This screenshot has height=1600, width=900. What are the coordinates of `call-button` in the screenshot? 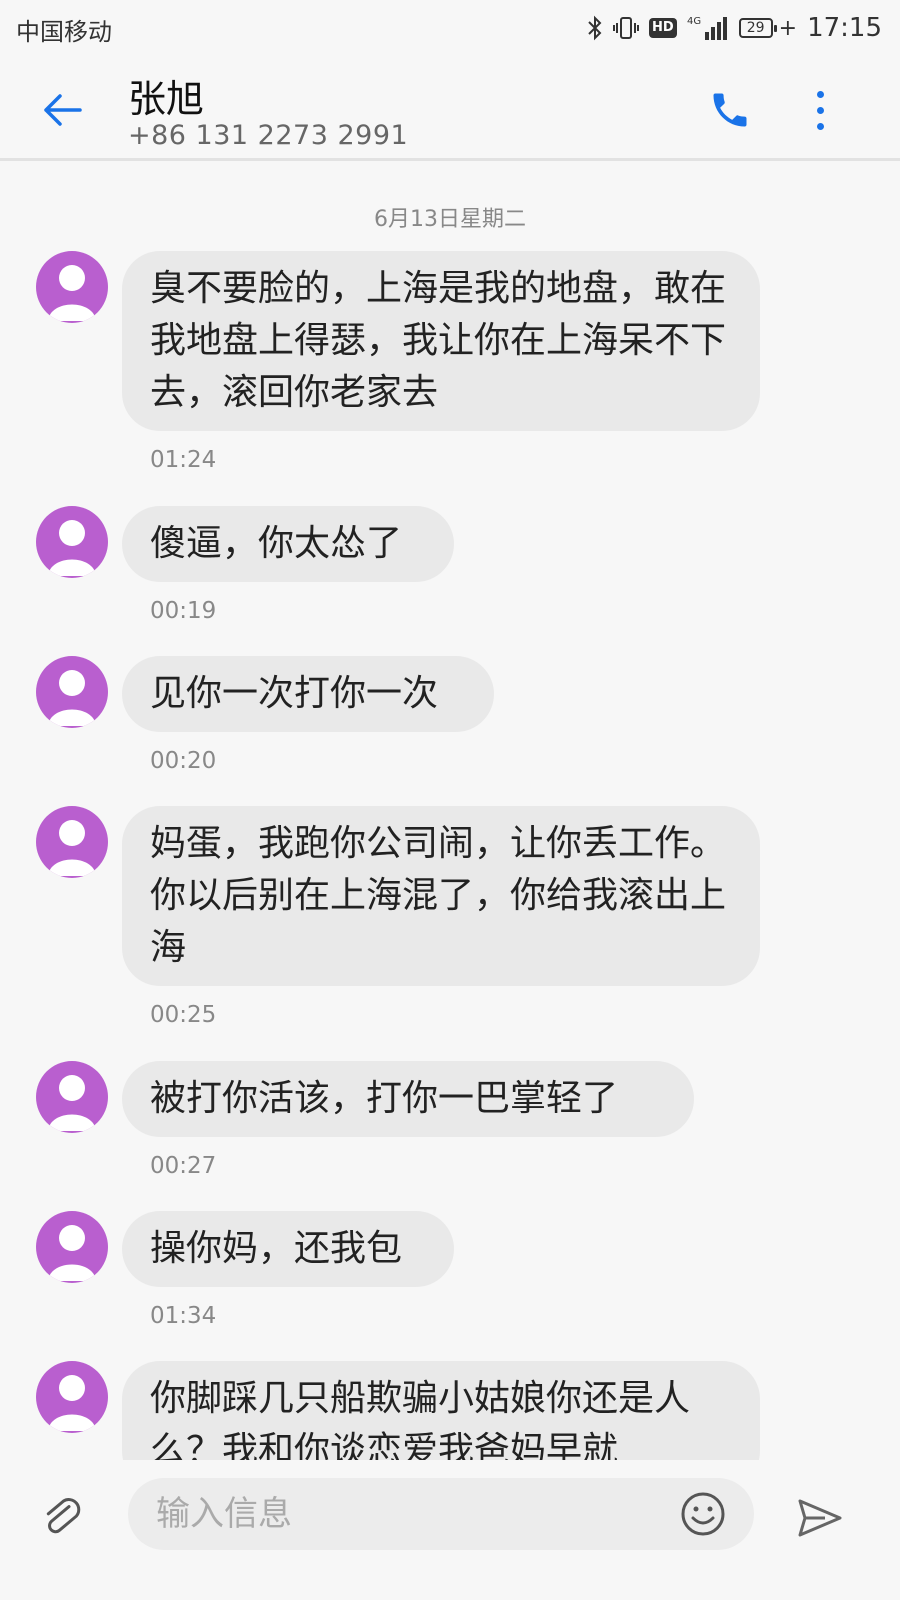 It's located at (730, 110).